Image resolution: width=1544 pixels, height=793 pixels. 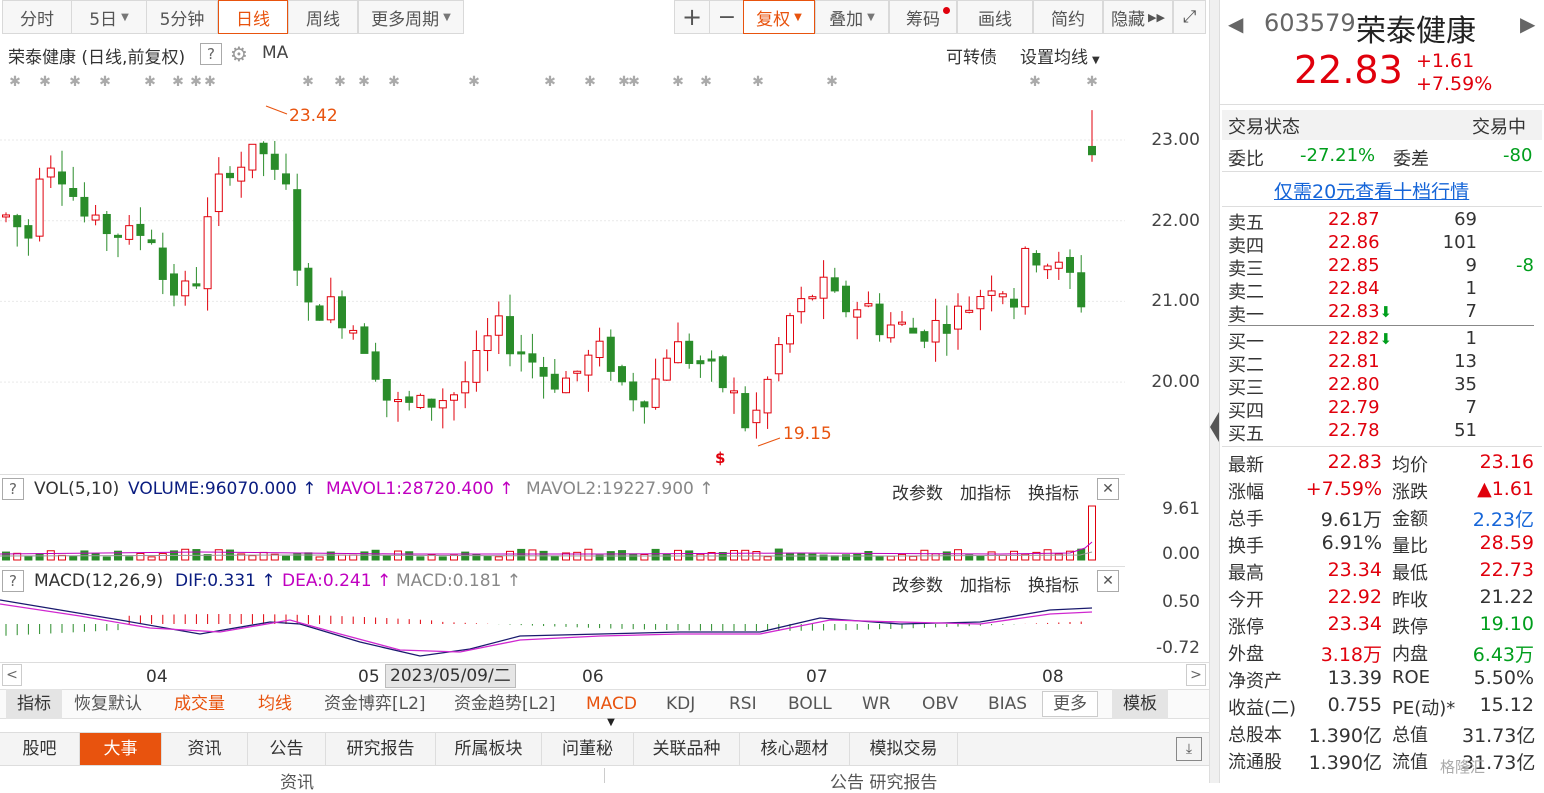 I want to click on bottom-tab-guba: 股吧, so click(x=40, y=749).